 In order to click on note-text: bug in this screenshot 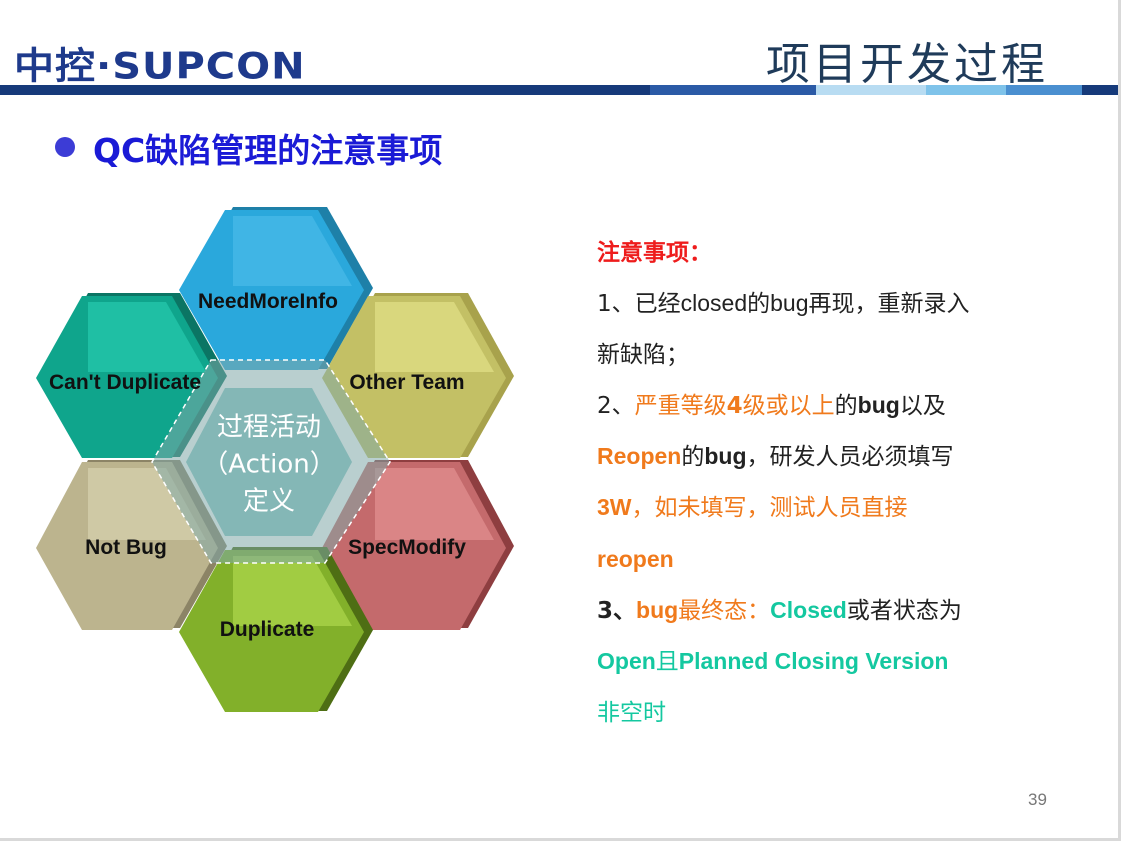, I will do `click(789, 303)`.